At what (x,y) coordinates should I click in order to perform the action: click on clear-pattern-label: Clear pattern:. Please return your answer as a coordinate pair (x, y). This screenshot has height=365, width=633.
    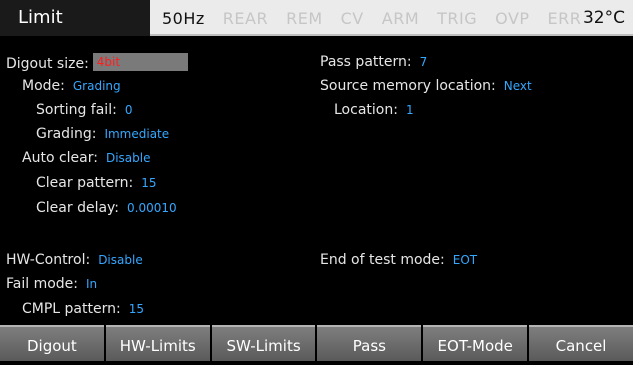
    Looking at the image, I should click on (85, 183).